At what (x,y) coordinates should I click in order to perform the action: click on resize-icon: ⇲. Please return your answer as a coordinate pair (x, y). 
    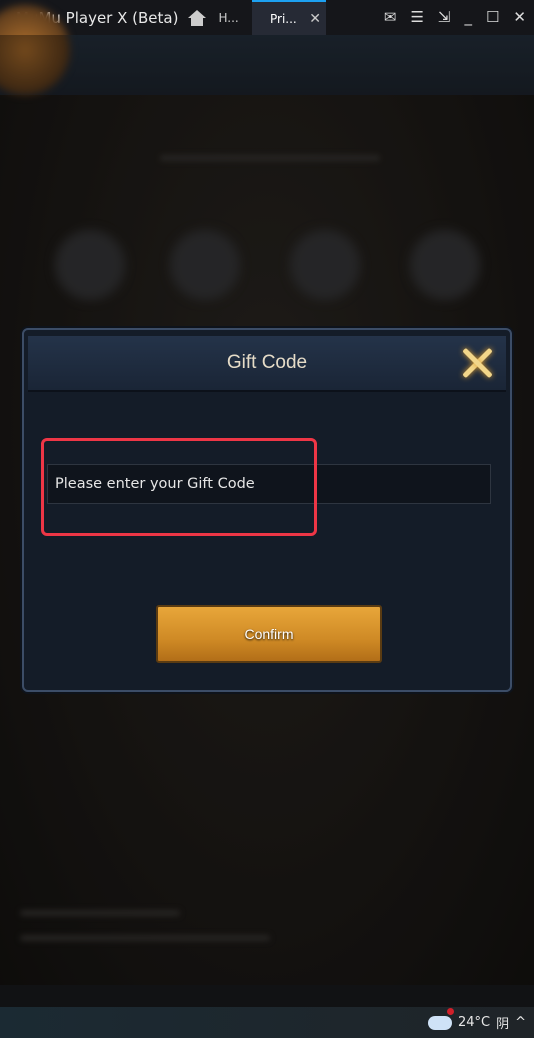
    Looking at the image, I should click on (444, 17).